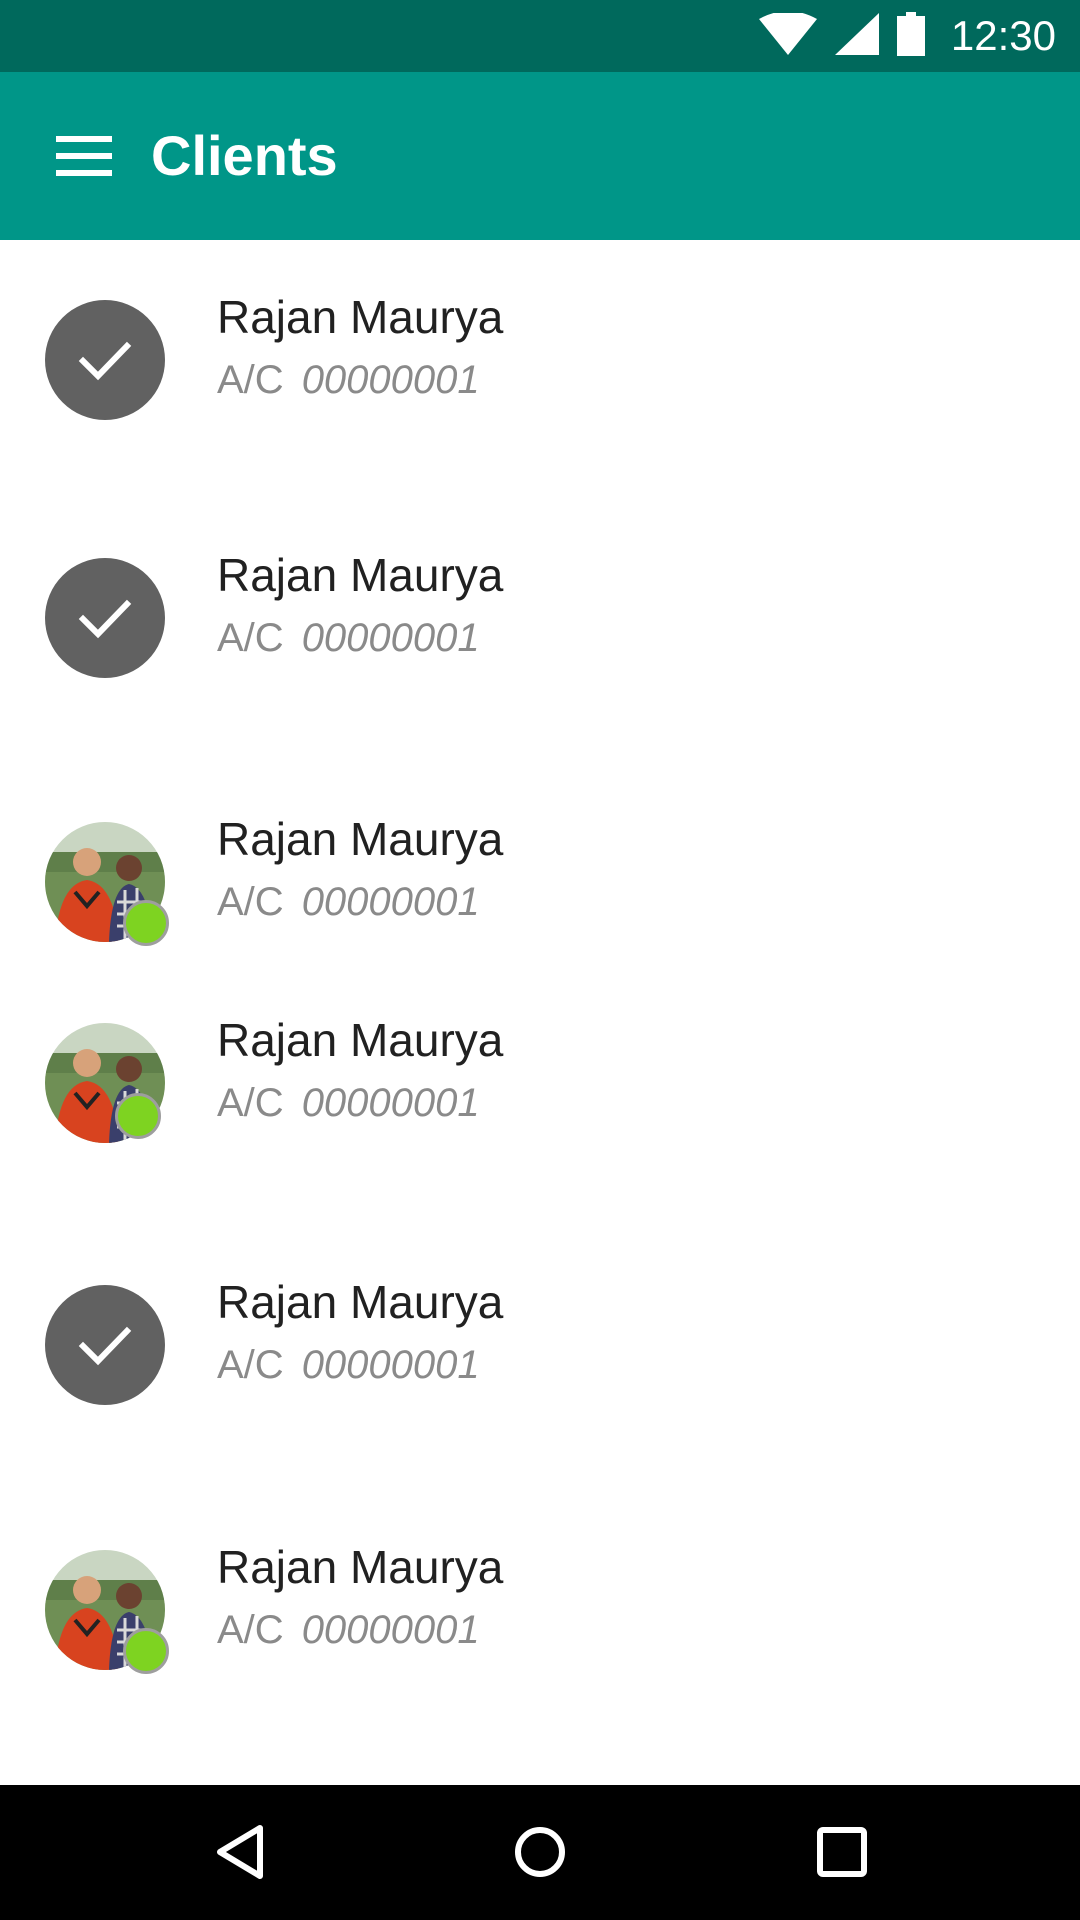 This screenshot has height=1920, width=1080. I want to click on home-icon, so click(540, 1852).